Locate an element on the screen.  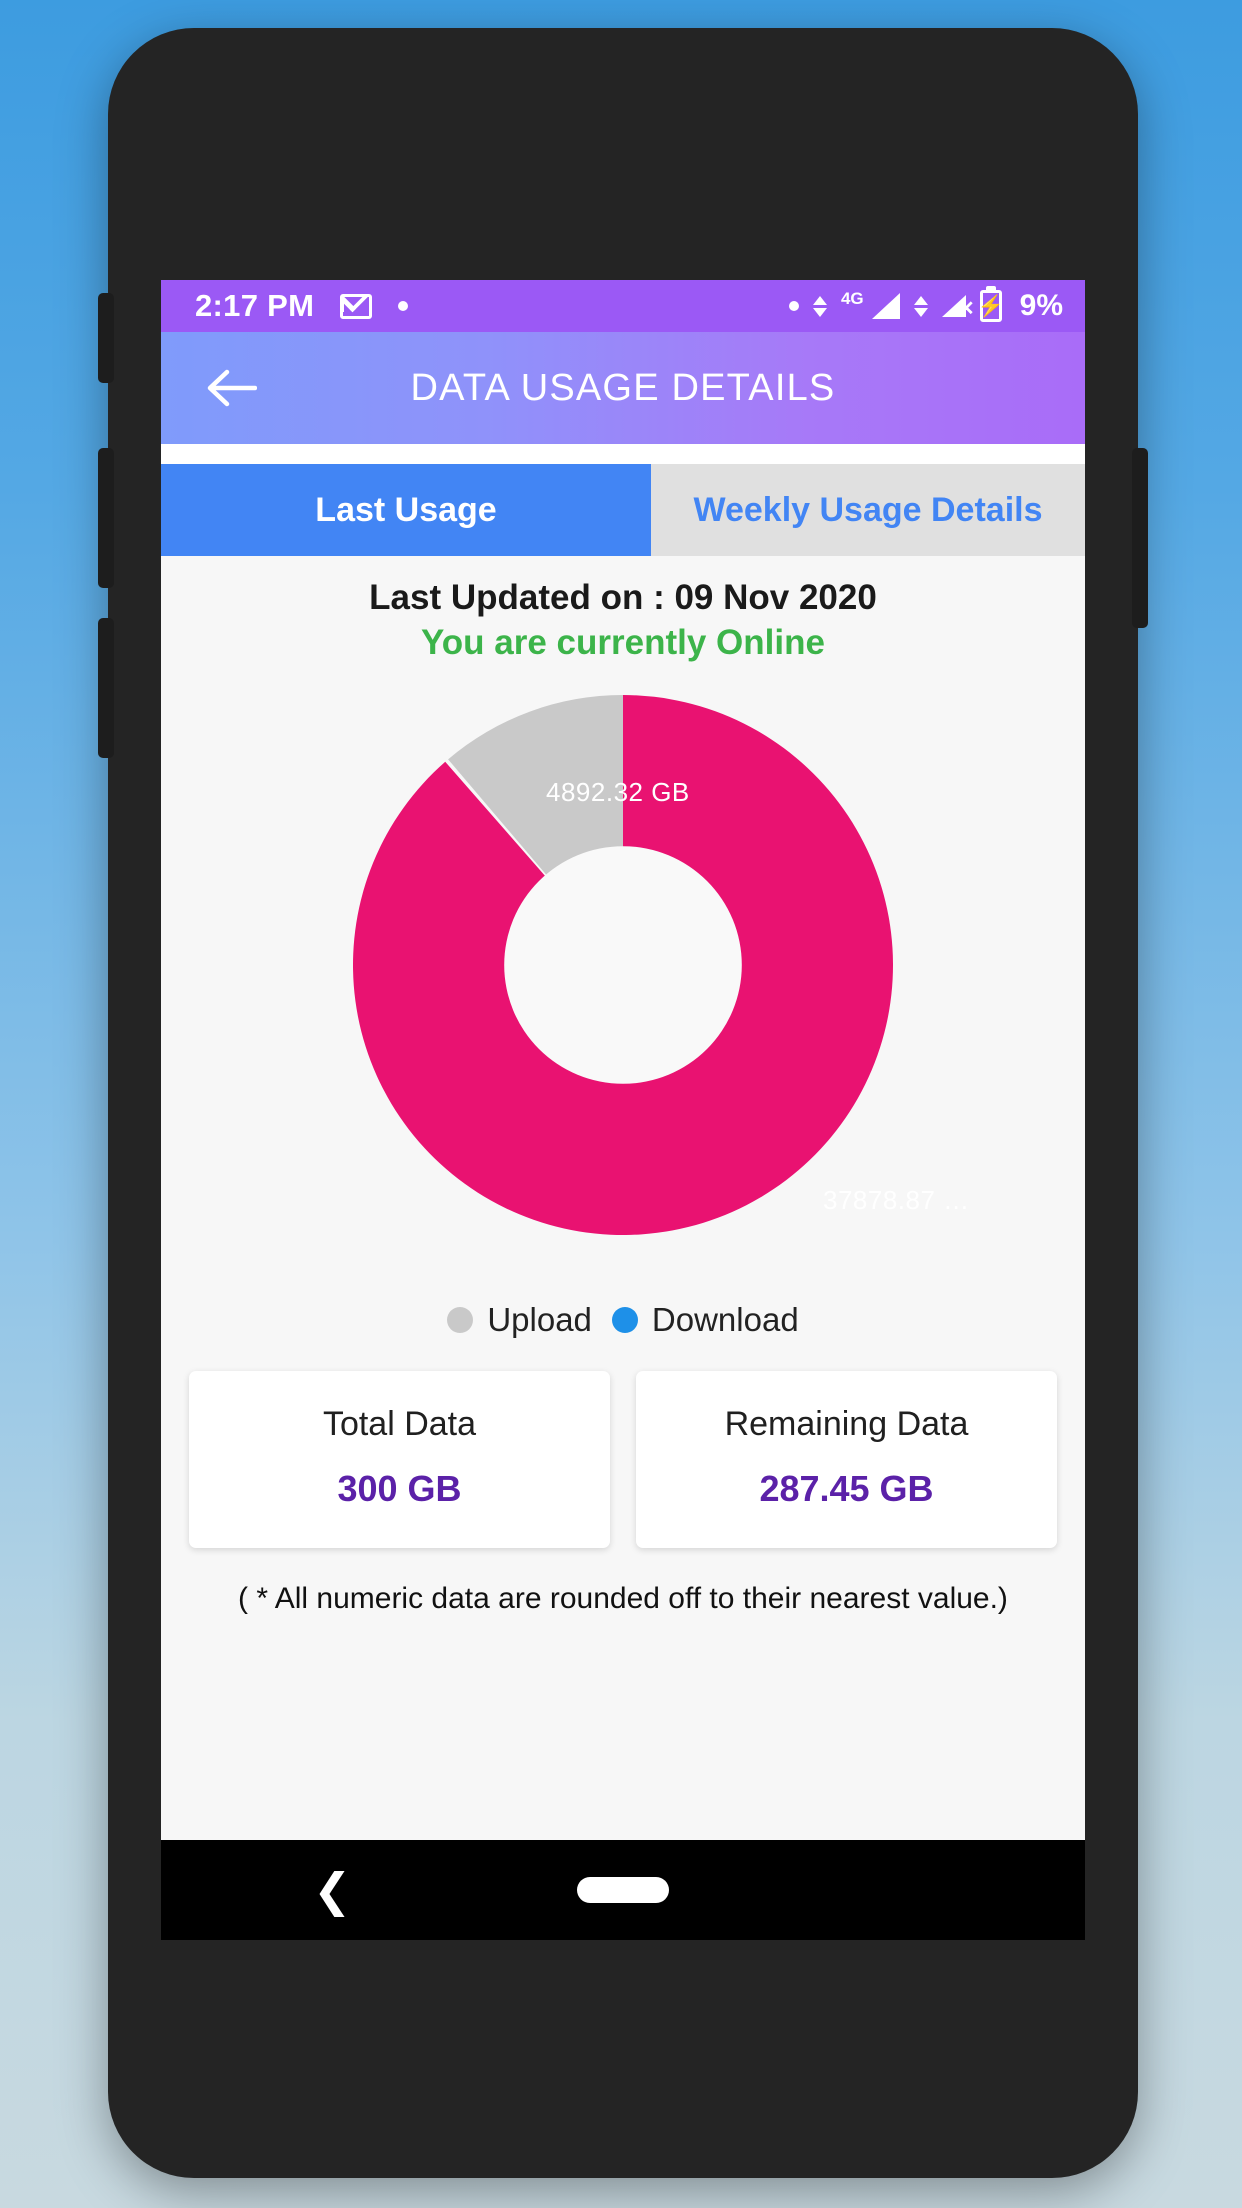
app-bar: DATA USAGE DETAILS is located at coordinates (623, 388).